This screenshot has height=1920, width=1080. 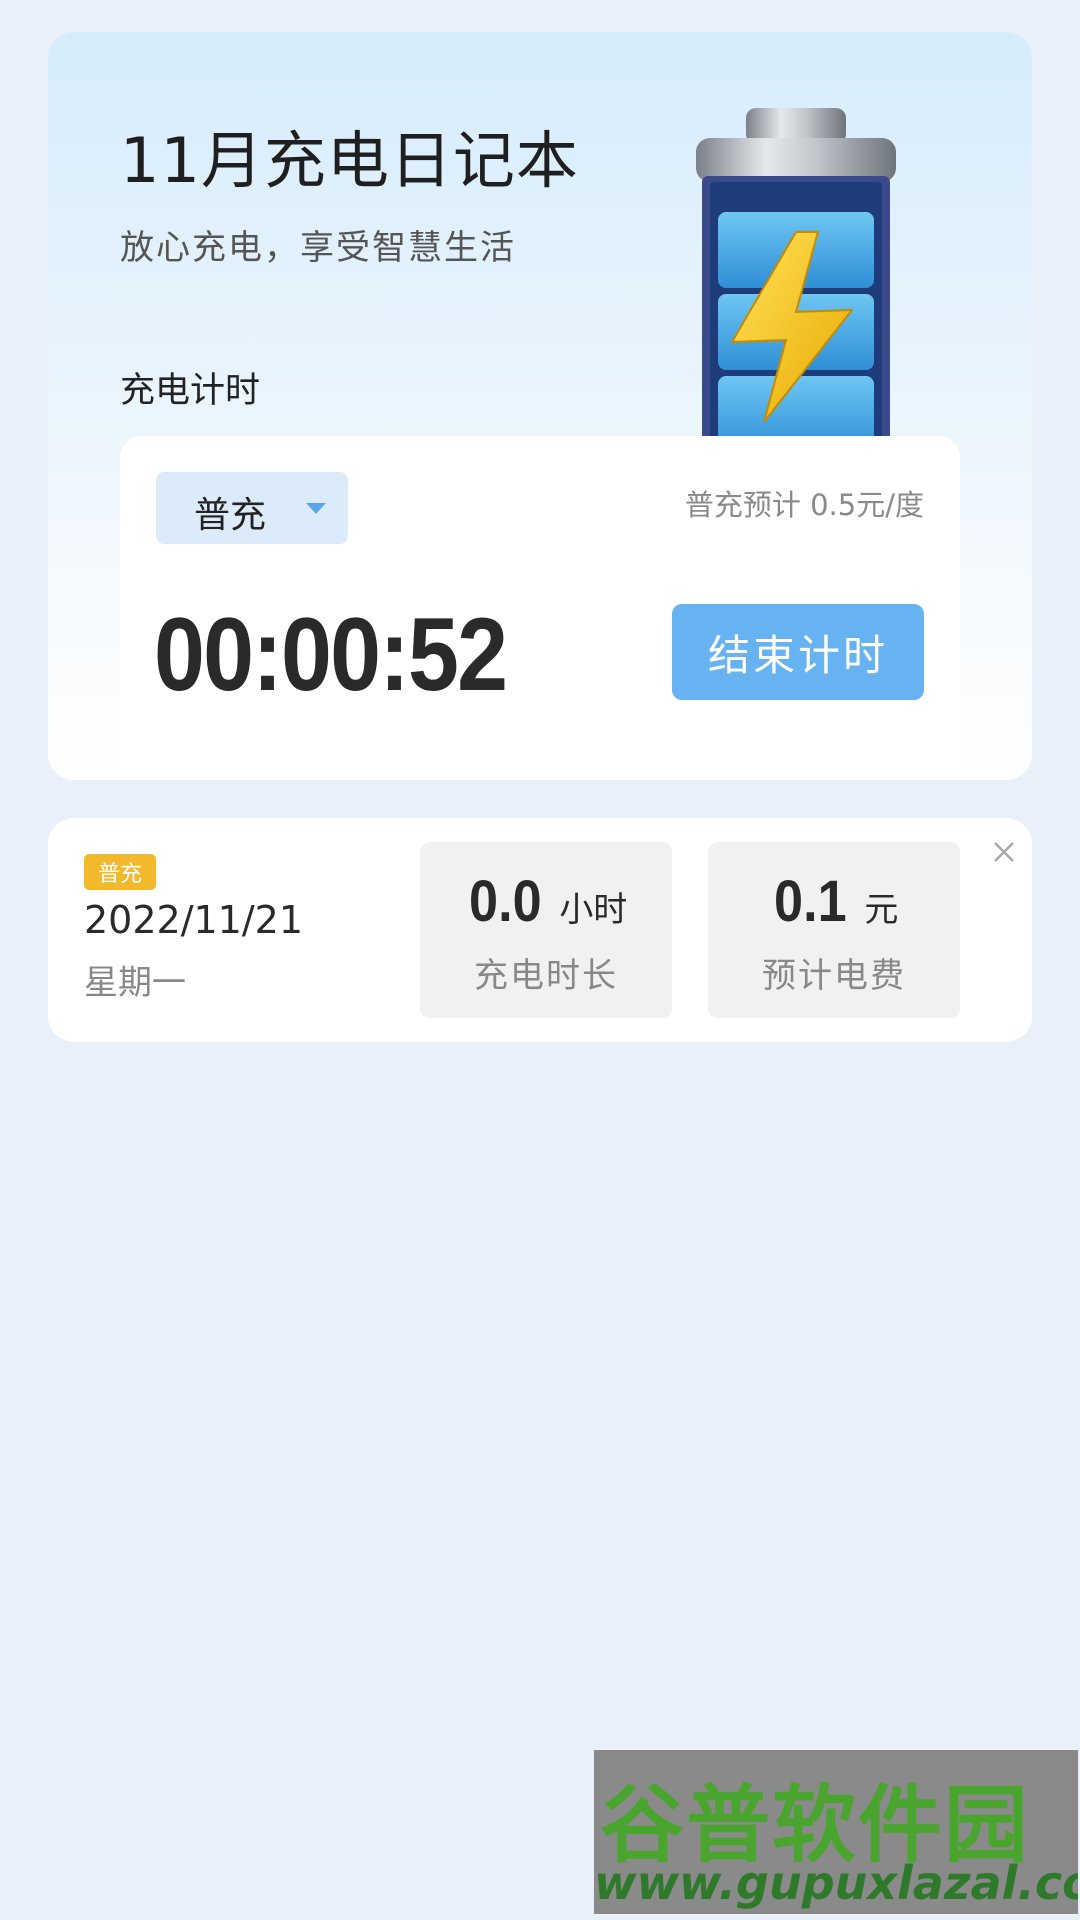 What do you see at coordinates (120, 872) in the screenshot?
I see `mode-badge: 普充` at bounding box center [120, 872].